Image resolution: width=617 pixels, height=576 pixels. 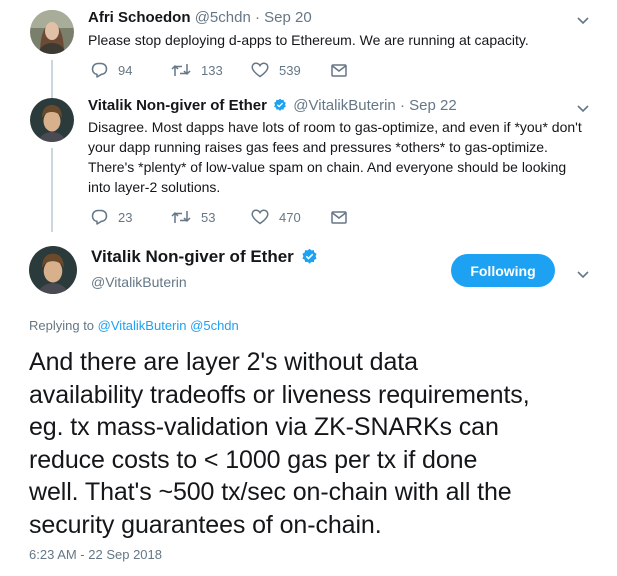 I want to click on author-name-text: Vitalik Non-giver of Ether, so click(x=192, y=256).